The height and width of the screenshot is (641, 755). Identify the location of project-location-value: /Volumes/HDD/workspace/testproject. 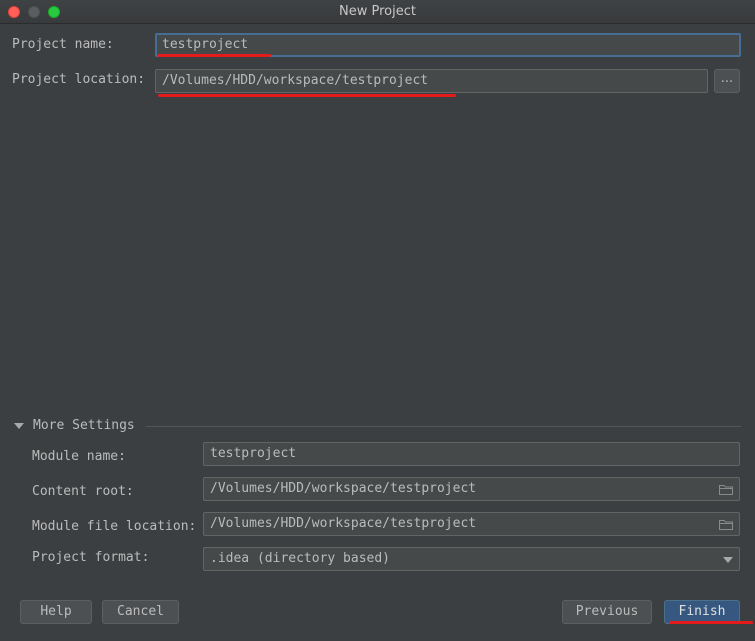
(295, 80).